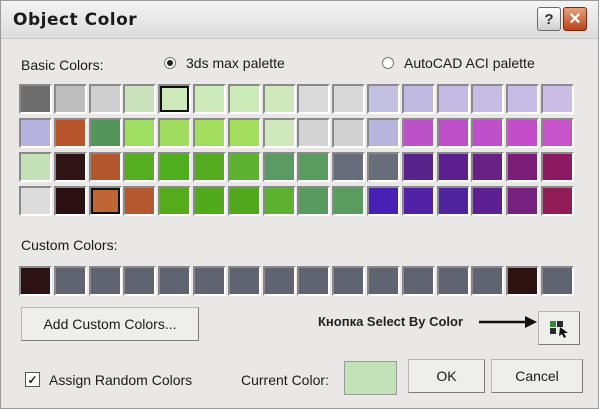  Describe the element at coordinates (446, 376) in the screenshot. I see `ok-button: OK` at that location.